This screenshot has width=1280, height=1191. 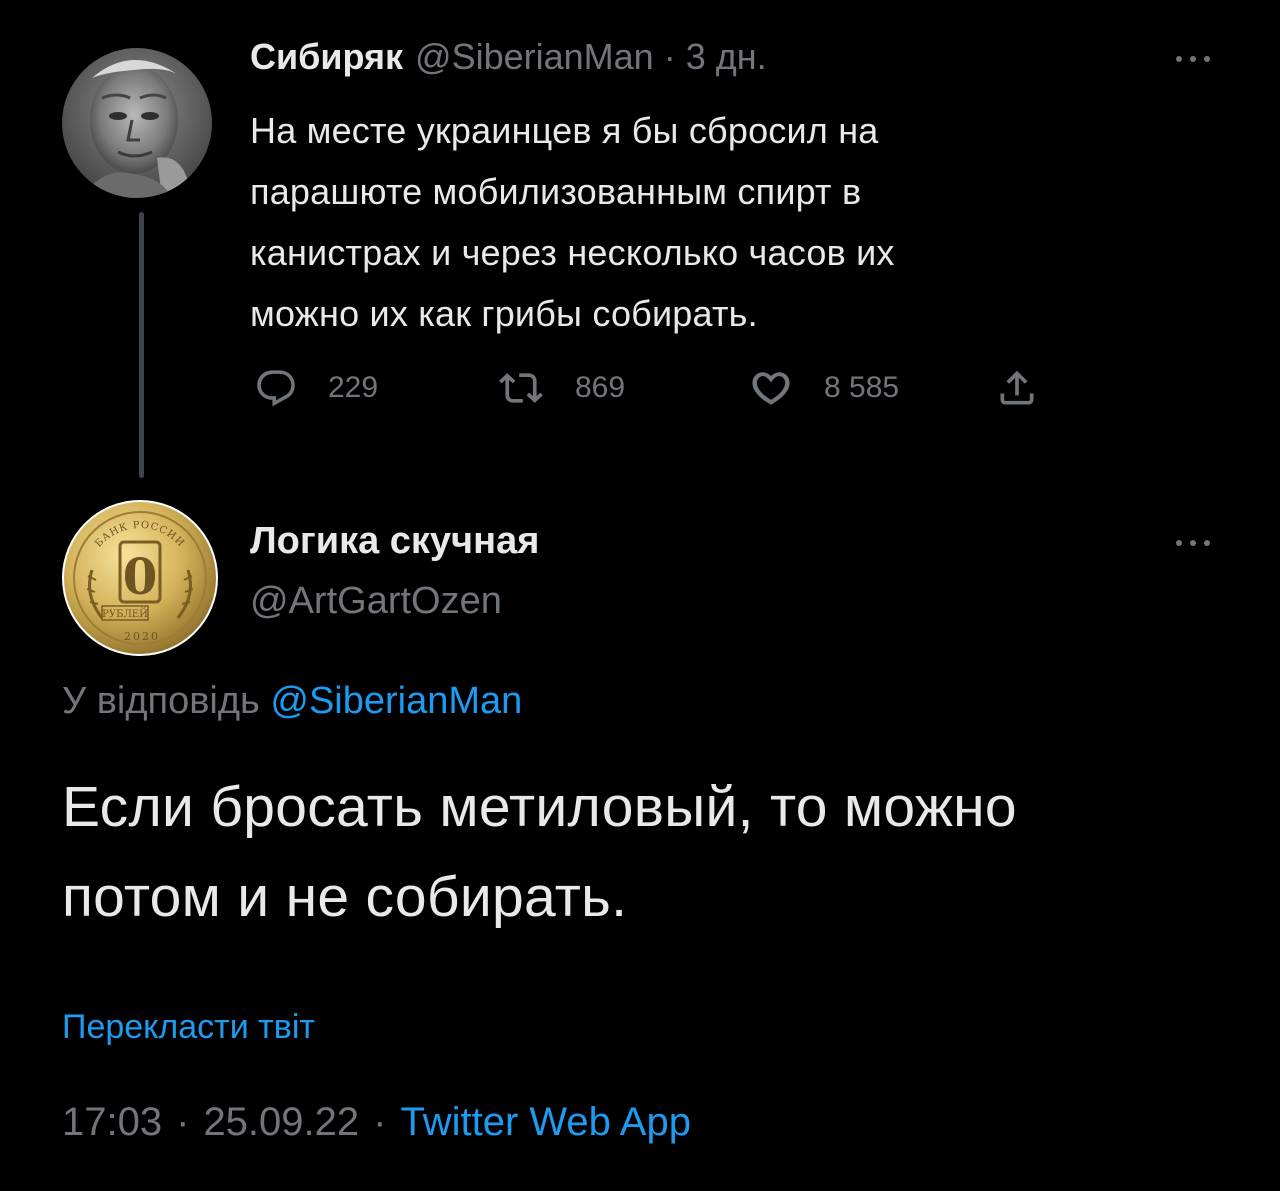 I want to click on share-icon, so click(x=1017, y=387).